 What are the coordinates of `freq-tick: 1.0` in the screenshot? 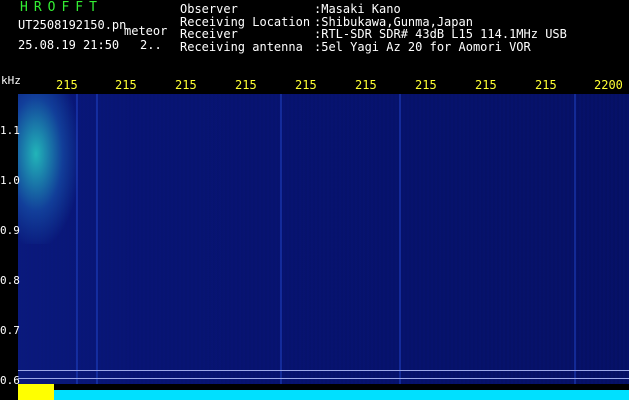 It's located at (10, 180).